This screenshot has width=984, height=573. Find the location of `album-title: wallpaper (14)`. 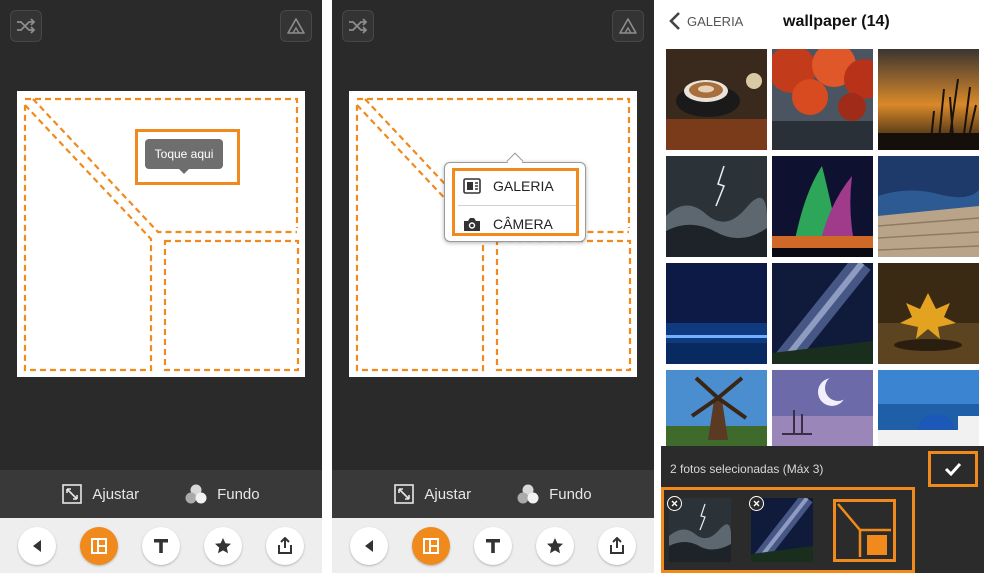

album-title: wallpaper (14) is located at coordinates (836, 21).